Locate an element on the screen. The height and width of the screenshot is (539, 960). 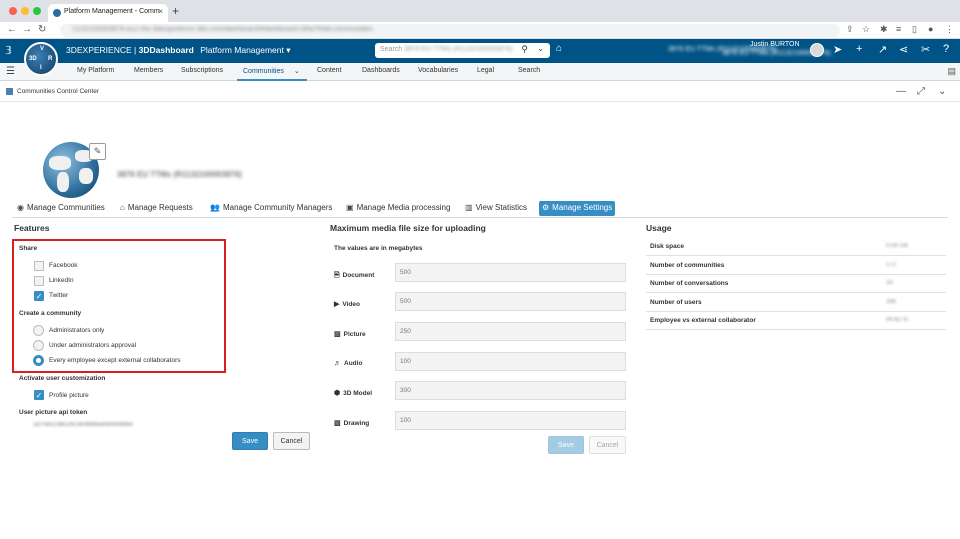
media-save-button: Save is located at coordinates (566, 445).